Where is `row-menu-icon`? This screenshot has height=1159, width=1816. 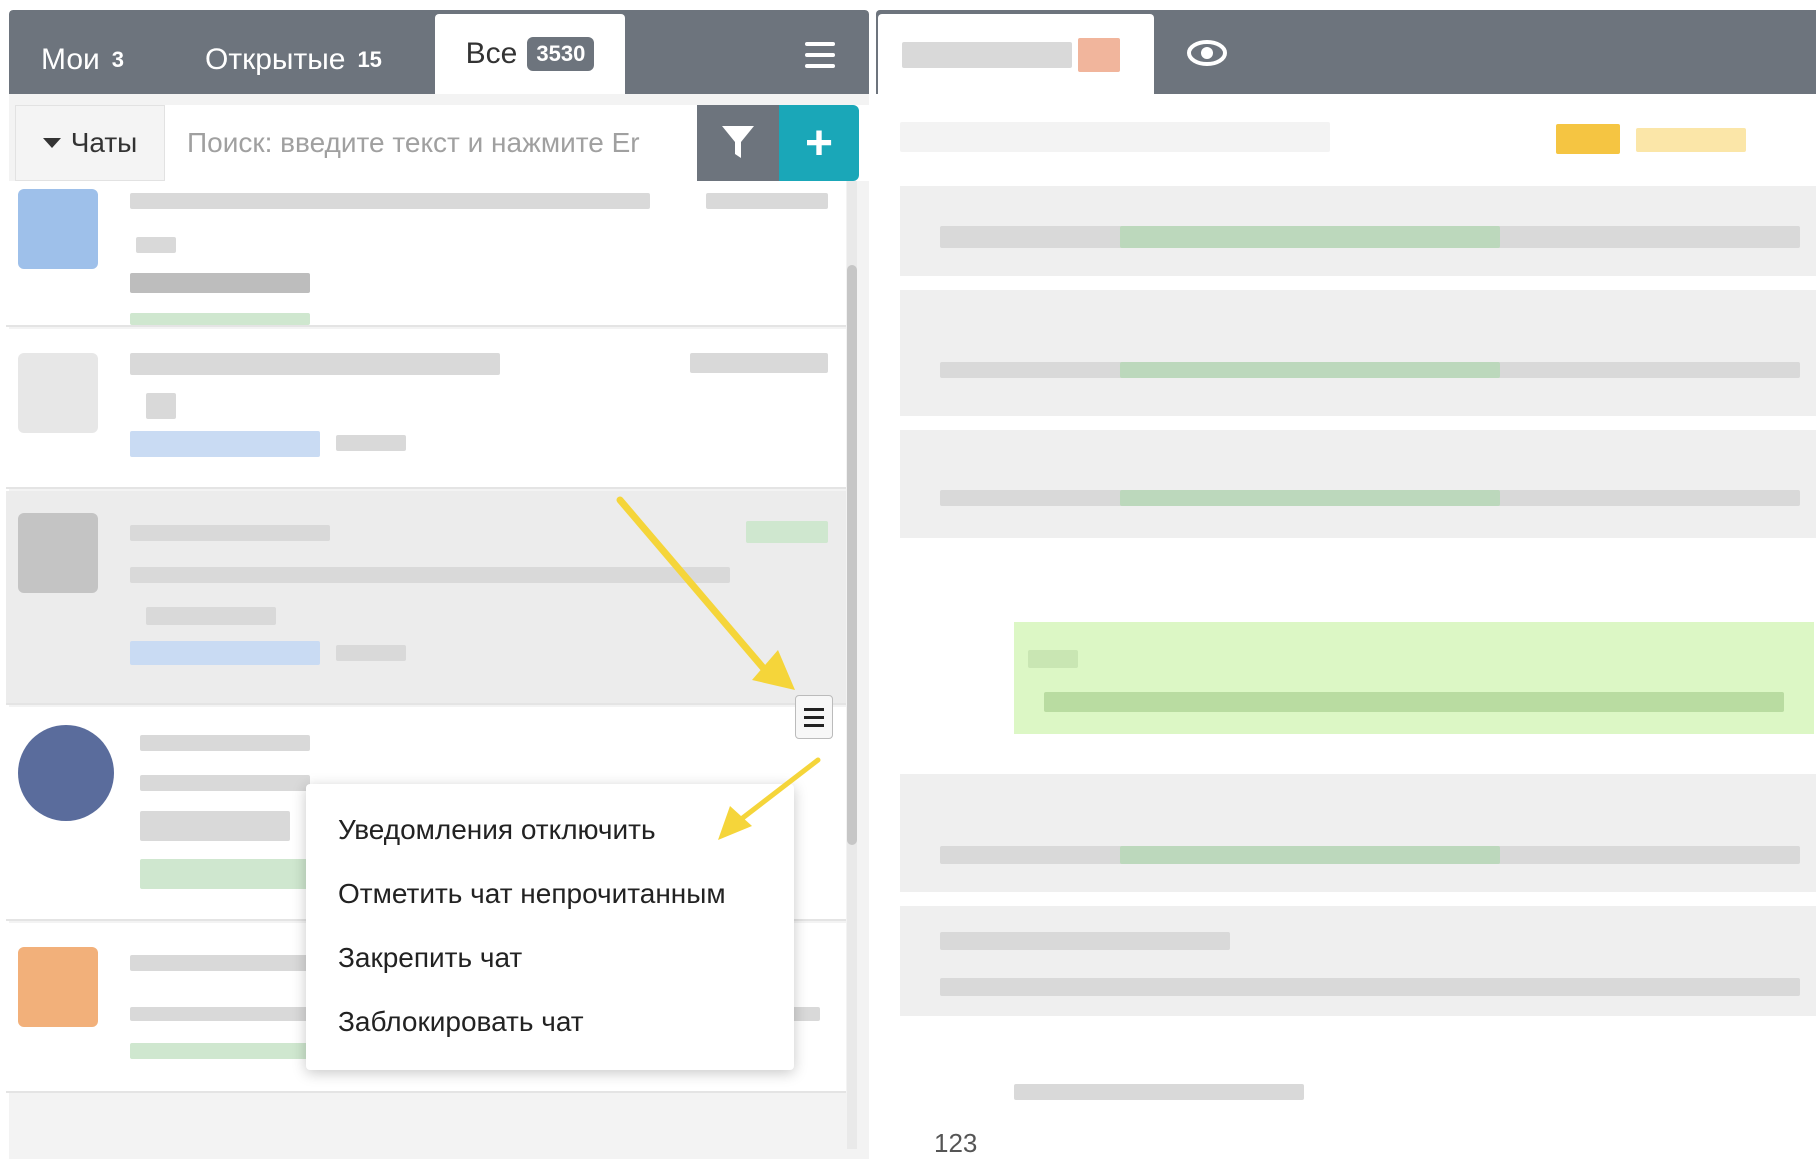
row-menu-icon is located at coordinates (814, 717).